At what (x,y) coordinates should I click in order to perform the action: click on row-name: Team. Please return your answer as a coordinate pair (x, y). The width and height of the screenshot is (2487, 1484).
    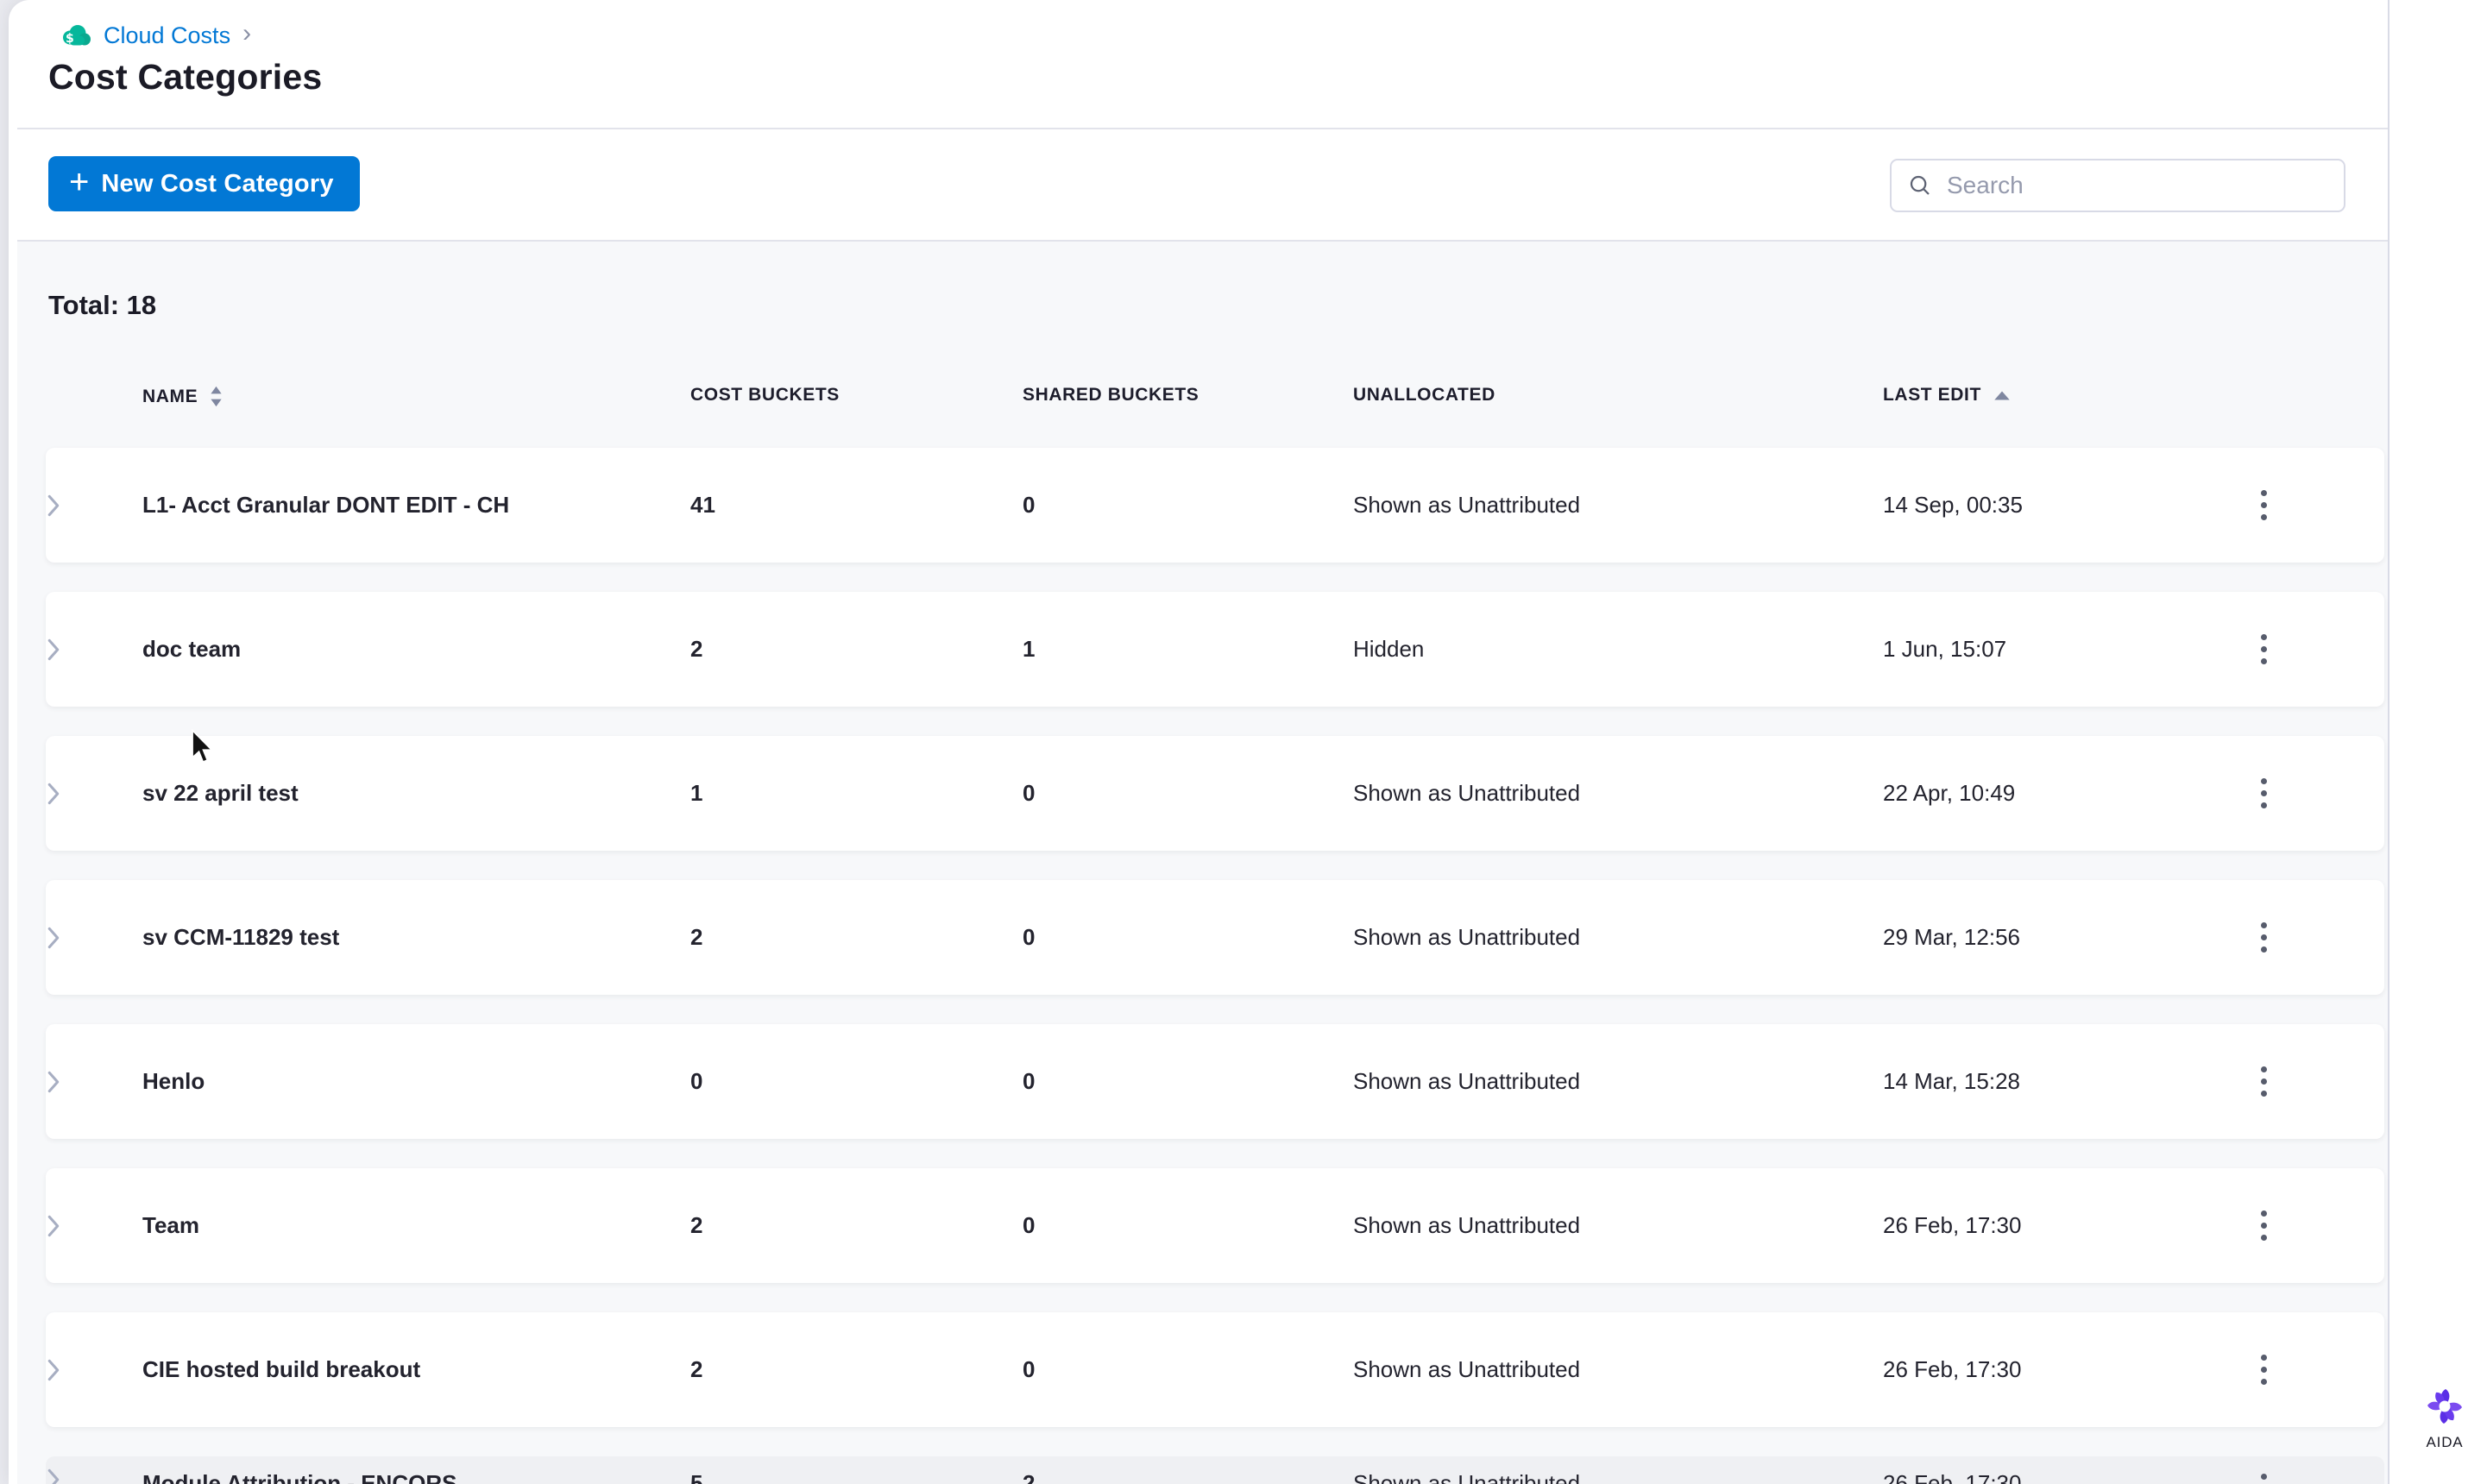
    Looking at the image, I should click on (170, 1225).